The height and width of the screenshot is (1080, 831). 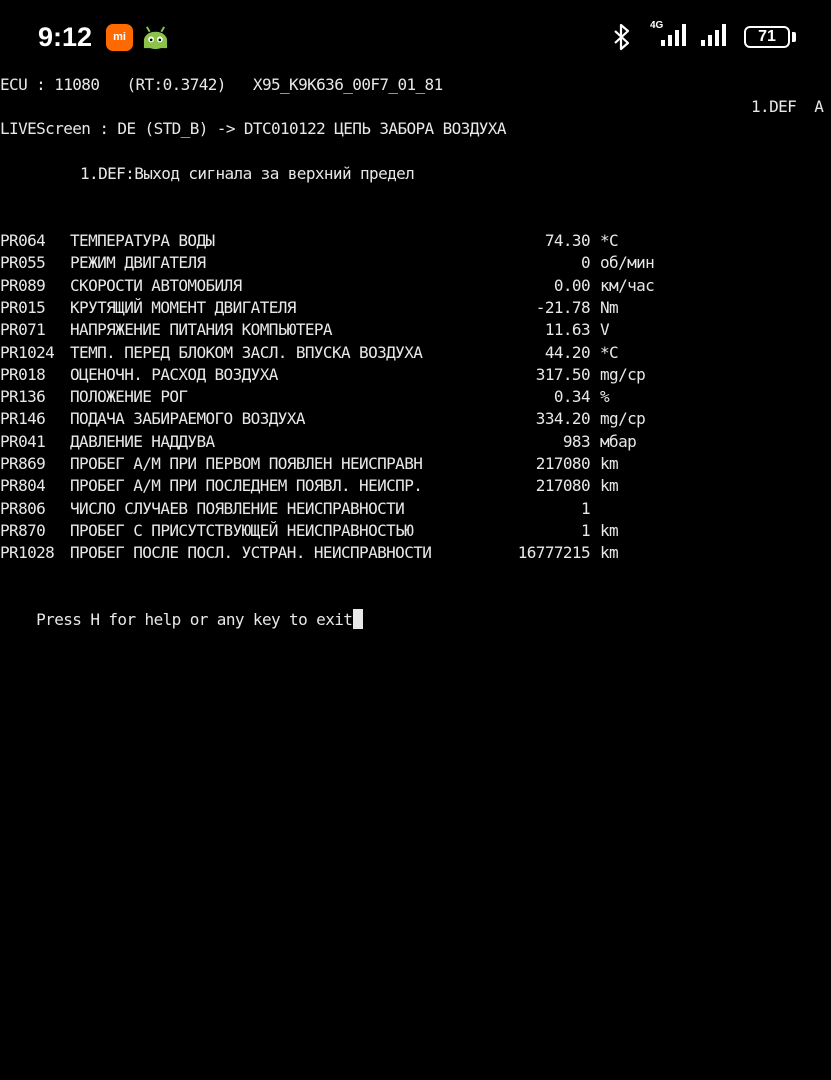 I want to click on param-code: PR806, so click(x=23, y=508).